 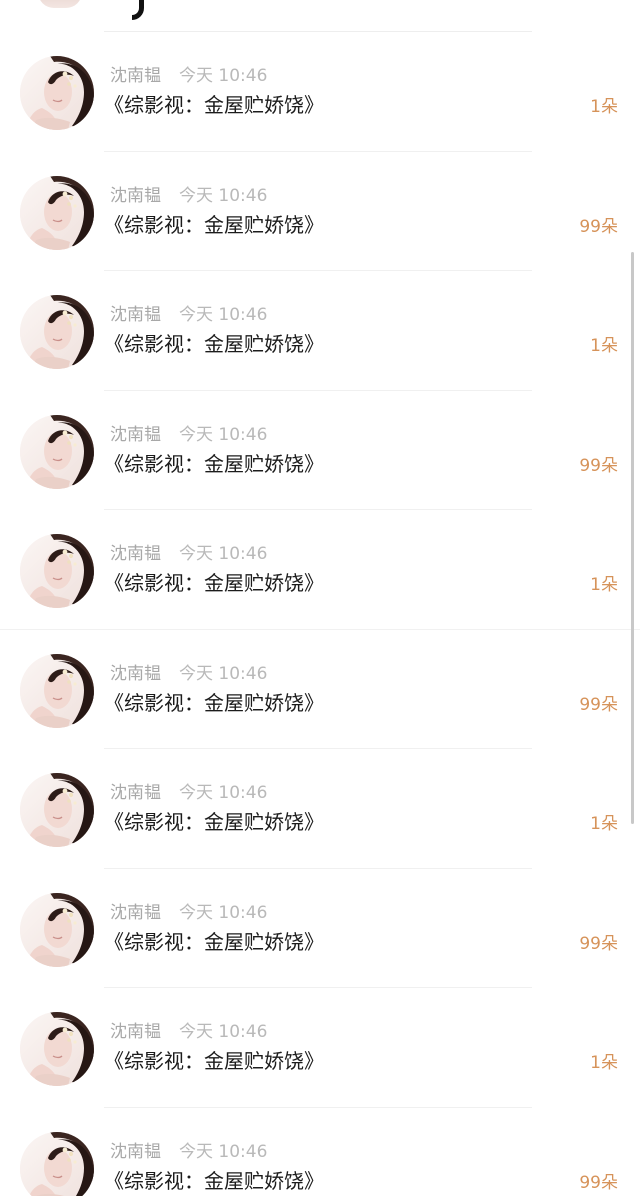 I want to click on previous-row-partial, so click(x=320, y=16).